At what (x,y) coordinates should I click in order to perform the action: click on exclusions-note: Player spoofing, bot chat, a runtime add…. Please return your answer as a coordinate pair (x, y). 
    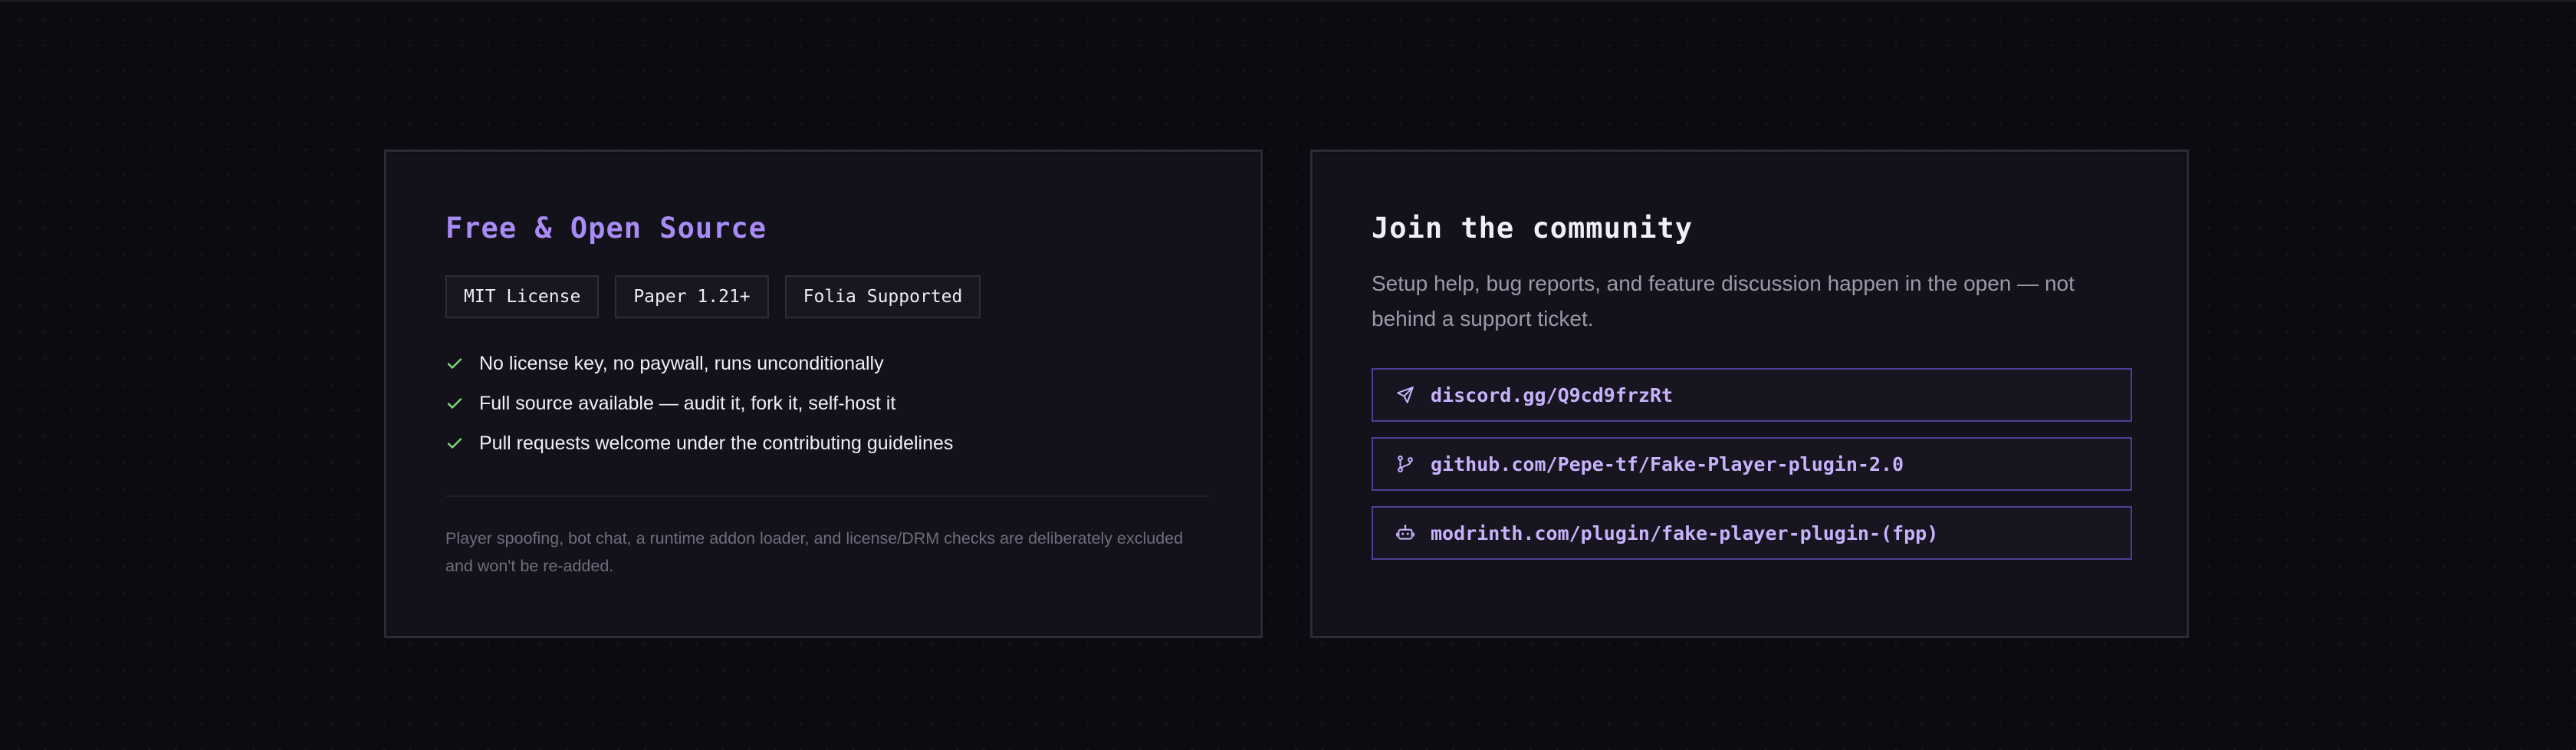
    Looking at the image, I should click on (814, 552).